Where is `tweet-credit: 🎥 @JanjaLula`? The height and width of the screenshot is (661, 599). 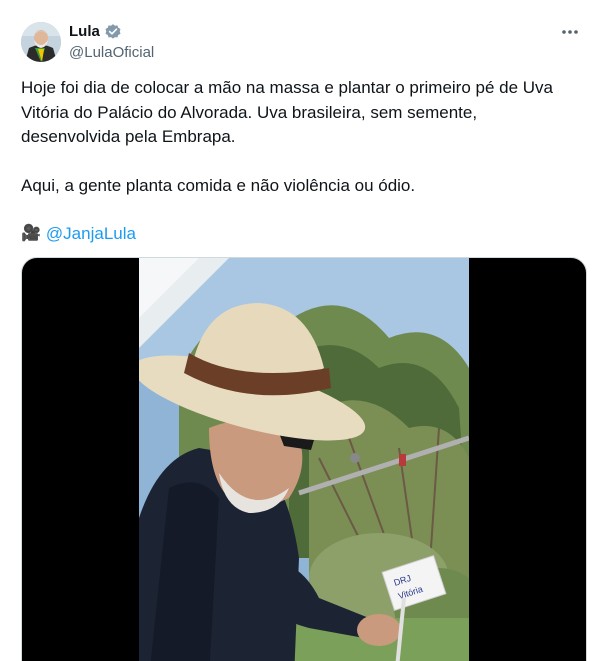 tweet-credit: 🎥 @JanjaLula is located at coordinates (301, 234).